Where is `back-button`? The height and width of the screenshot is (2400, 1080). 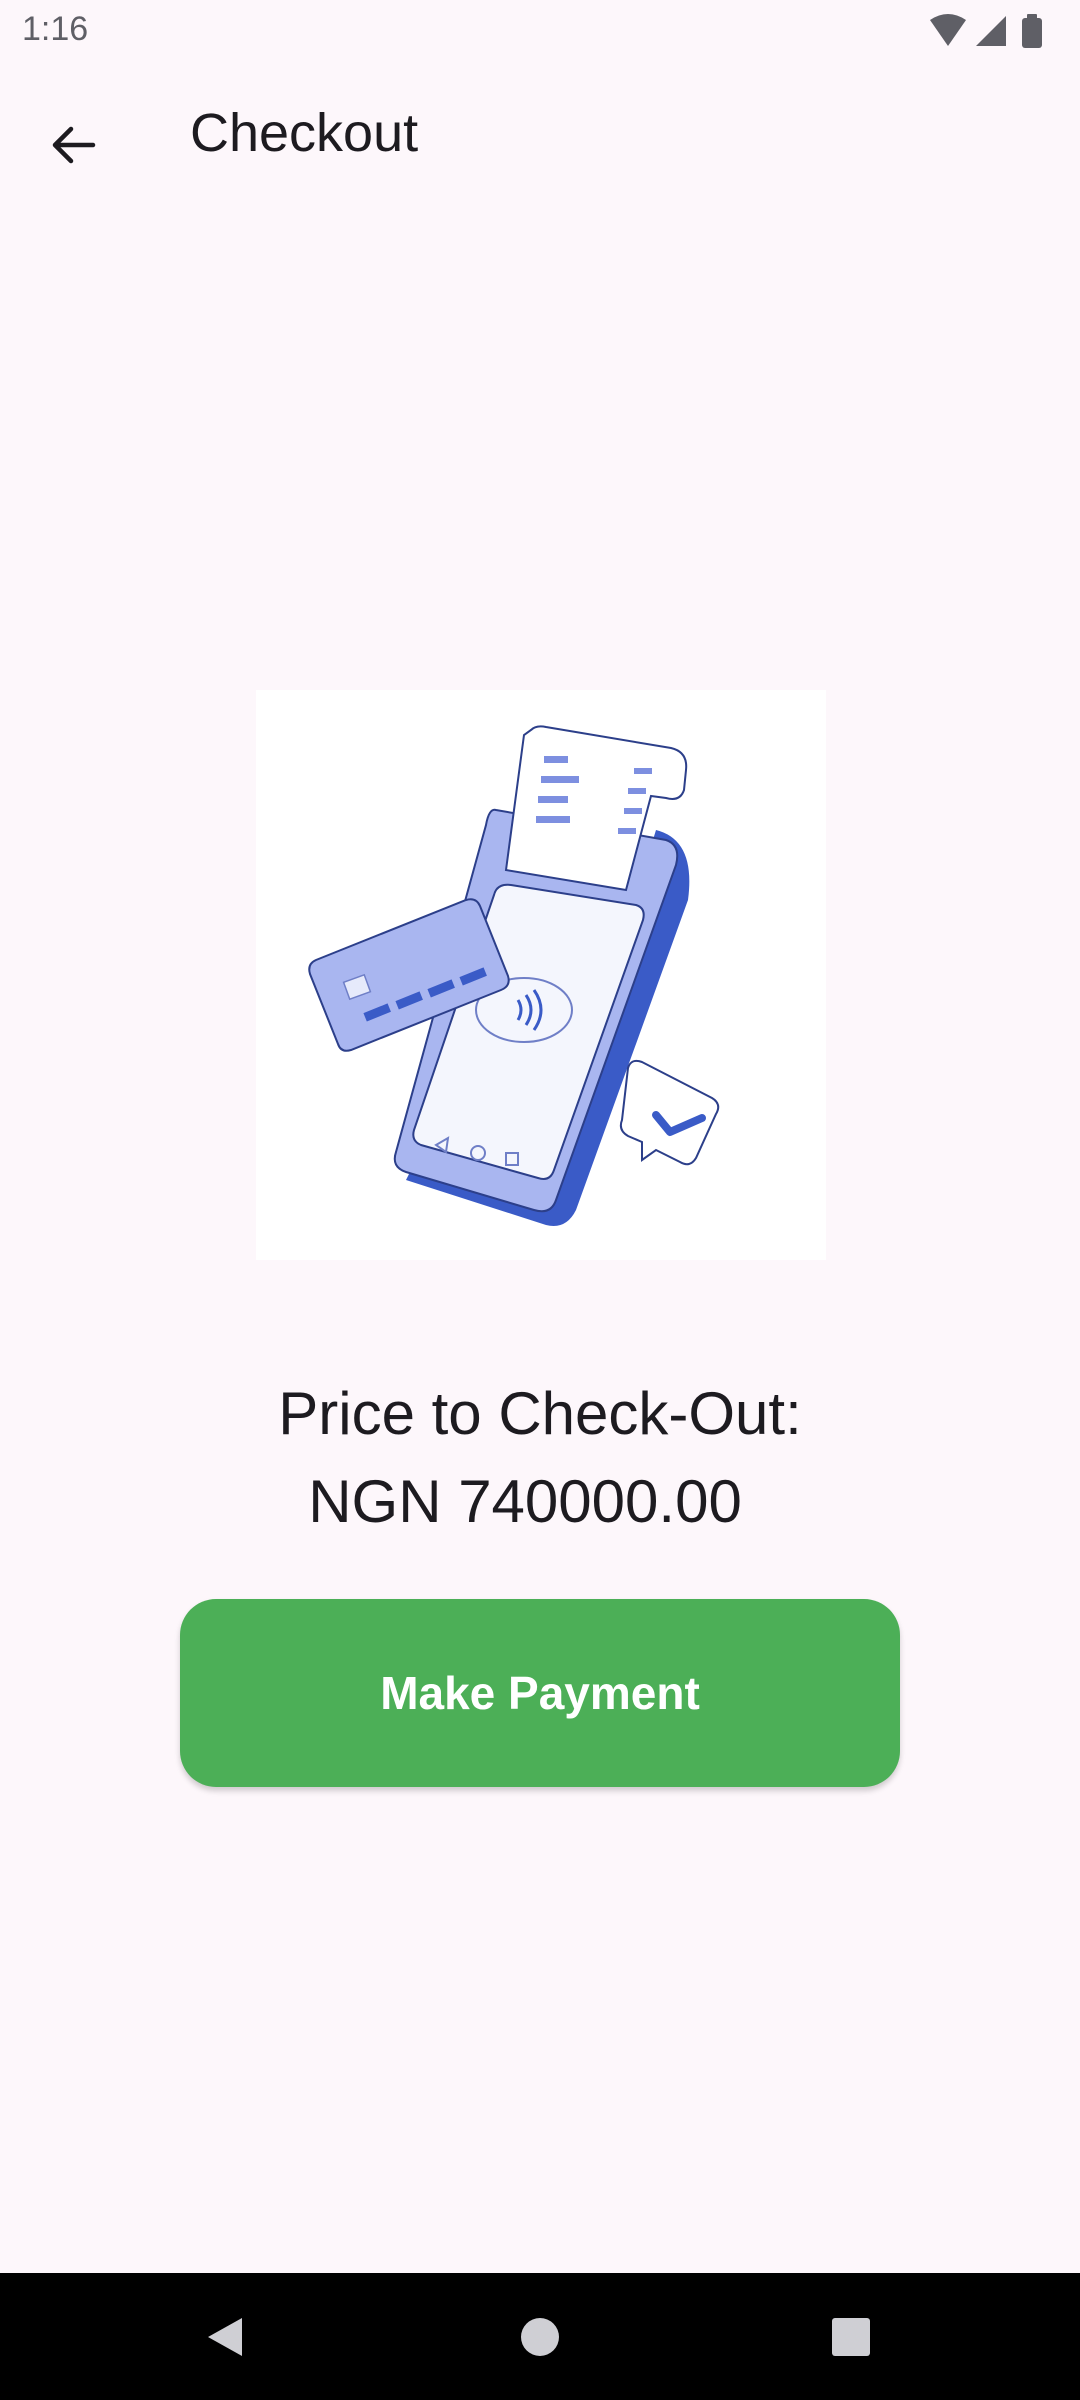 back-button is located at coordinates (73, 145).